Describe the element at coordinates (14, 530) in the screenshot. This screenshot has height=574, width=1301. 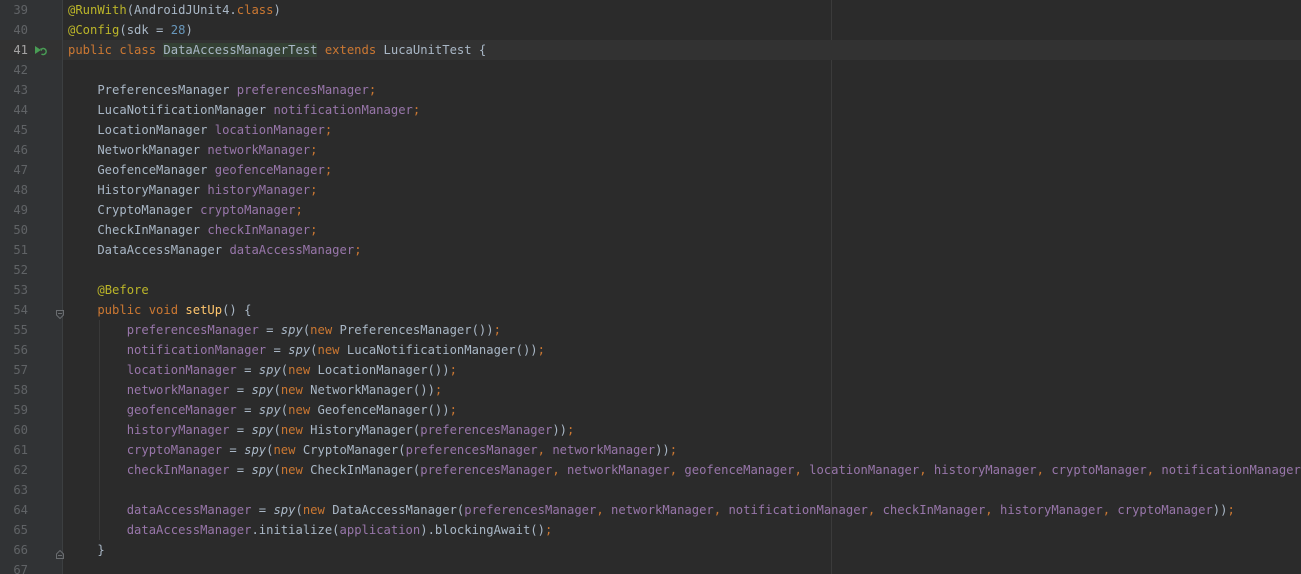
I see `line-number: 65` at that location.